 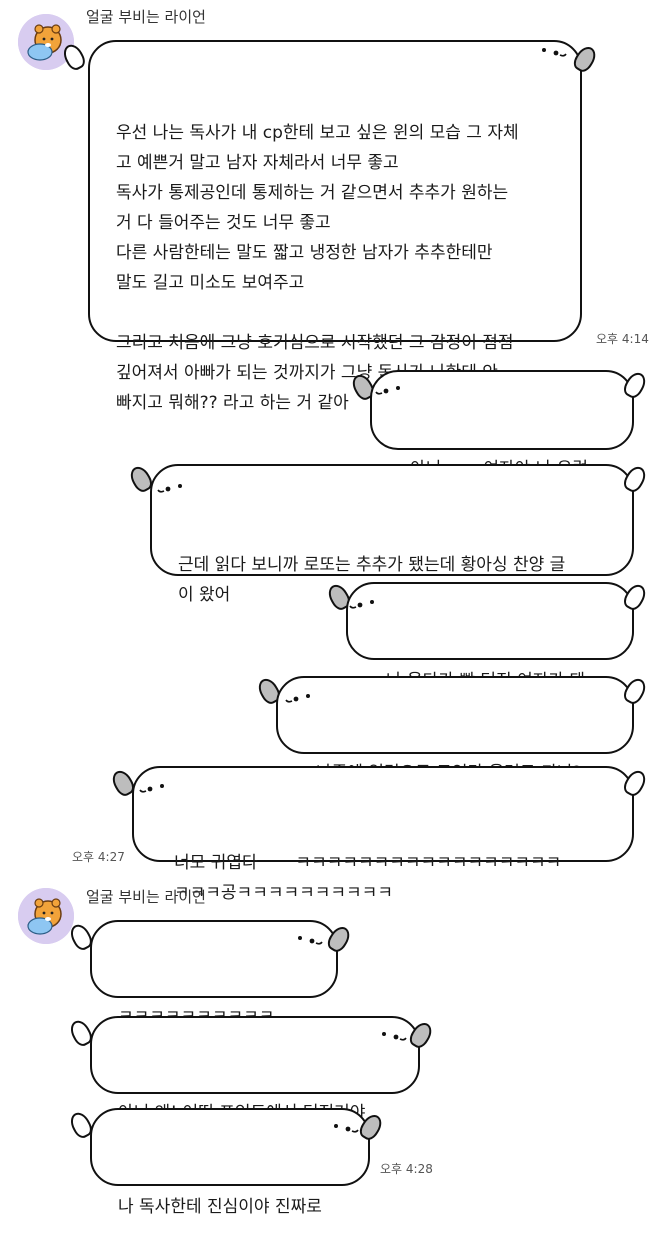 What do you see at coordinates (455, 729) in the screenshot?
I see `message-bubble: 나중에 익명으로 트잇타 올려도 되니?` at bounding box center [455, 729].